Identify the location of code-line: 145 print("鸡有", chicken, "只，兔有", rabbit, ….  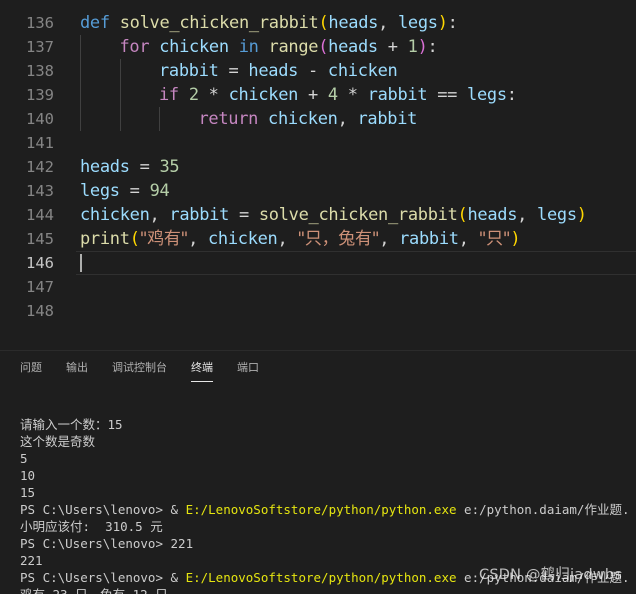
(318, 239).